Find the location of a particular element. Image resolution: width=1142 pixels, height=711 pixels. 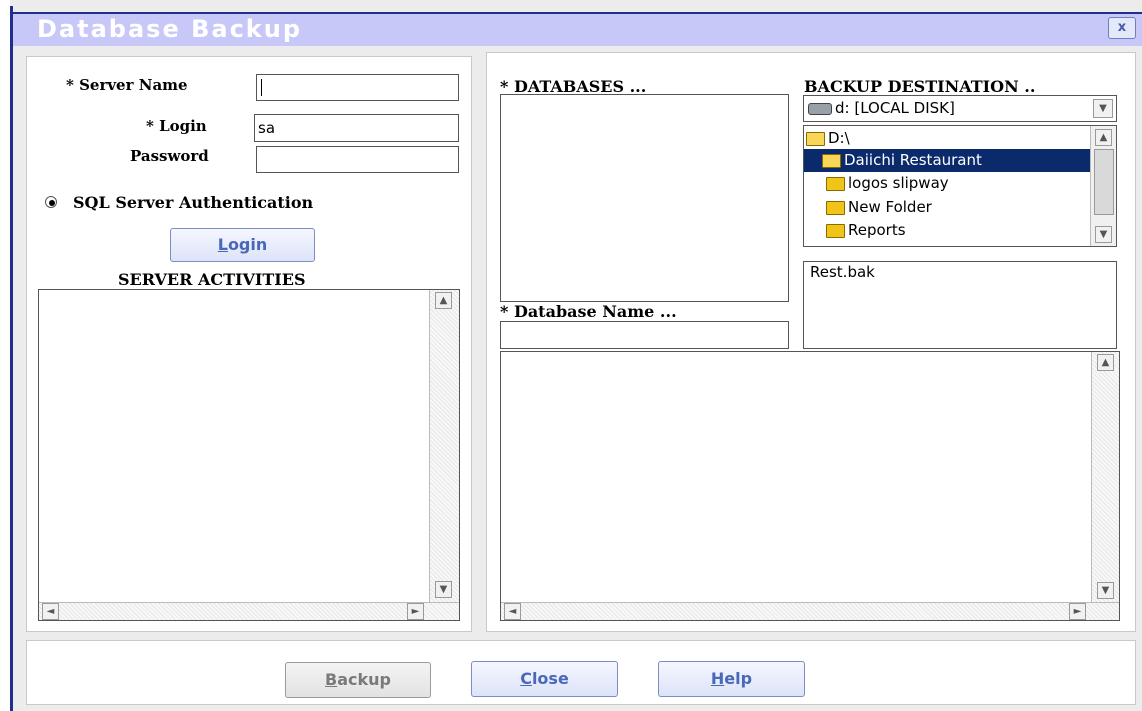

hard-drive-icon is located at coordinates (820, 108).